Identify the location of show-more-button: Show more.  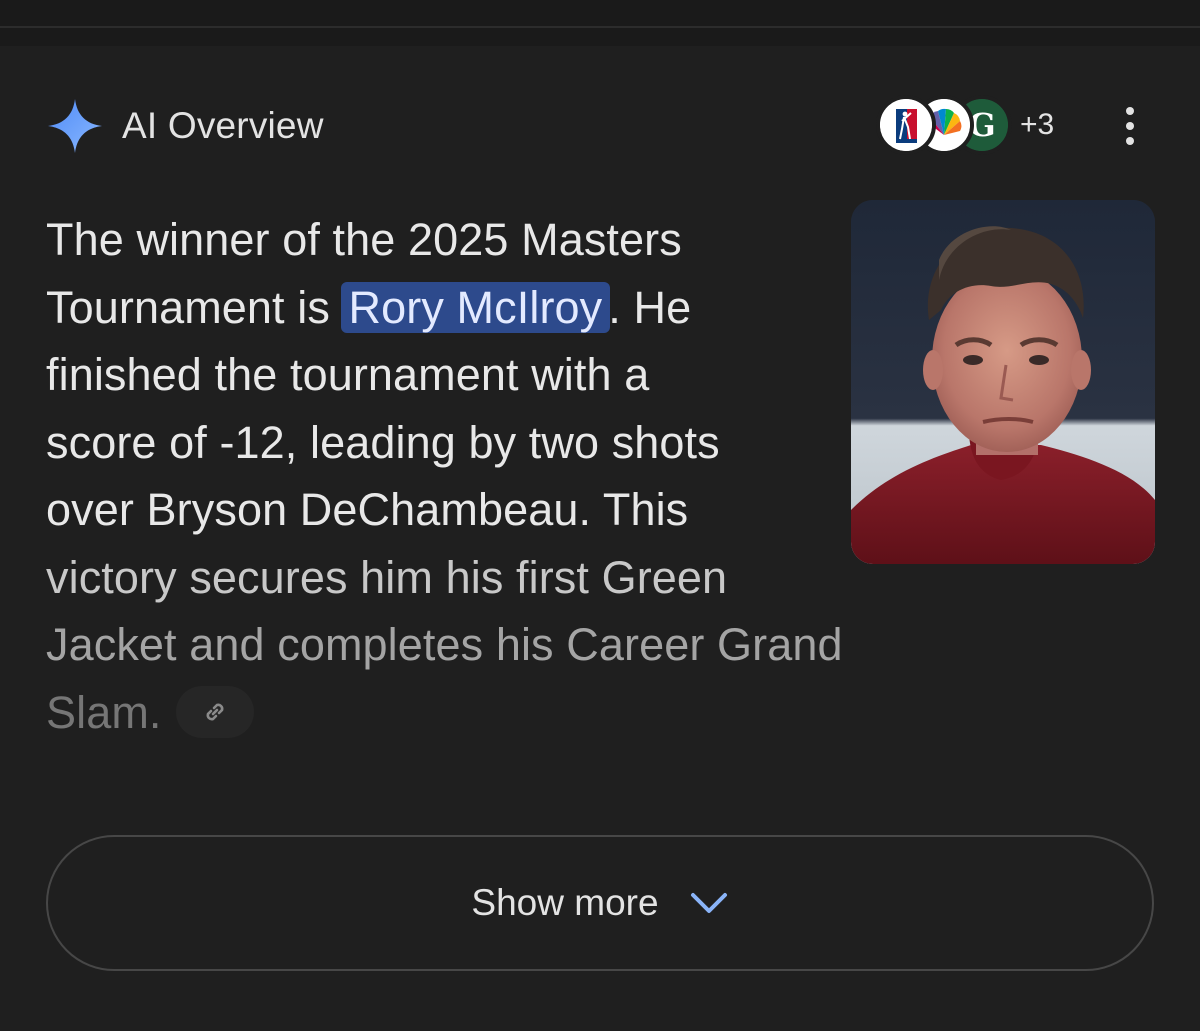
(600, 903).